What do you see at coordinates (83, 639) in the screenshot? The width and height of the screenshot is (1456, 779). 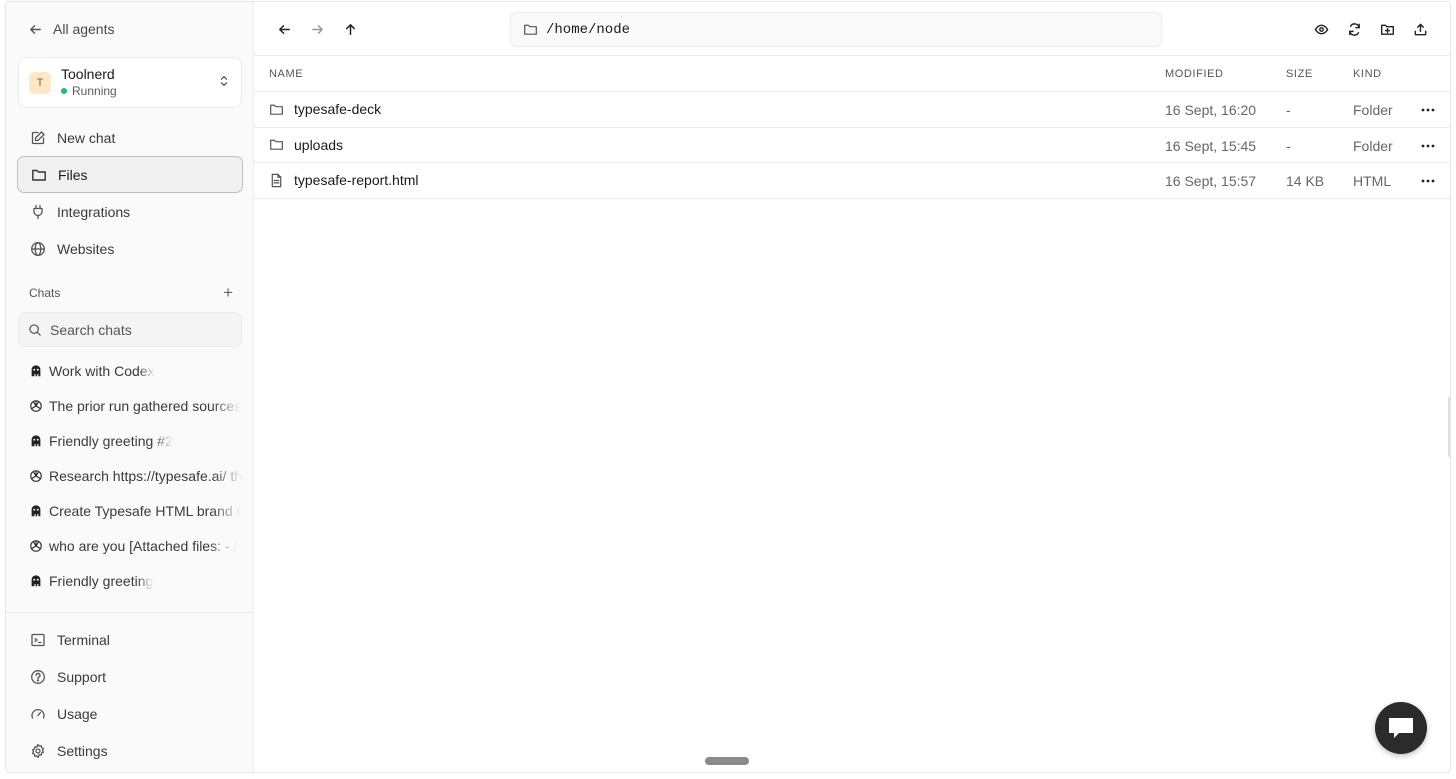 I see `nav-label: Terminal` at bounding box center [83, 639].